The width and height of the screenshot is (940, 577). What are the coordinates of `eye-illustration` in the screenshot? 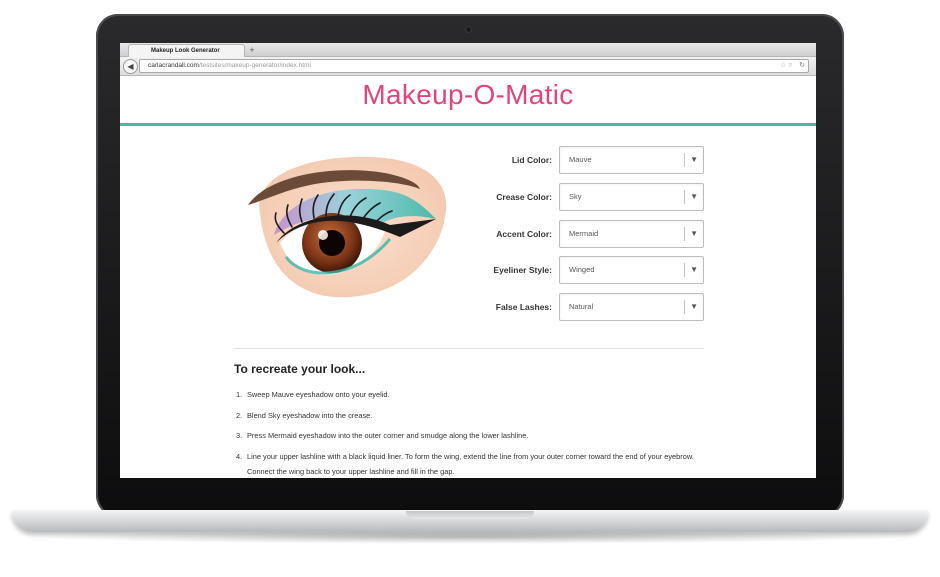 It's located at (348, 230).